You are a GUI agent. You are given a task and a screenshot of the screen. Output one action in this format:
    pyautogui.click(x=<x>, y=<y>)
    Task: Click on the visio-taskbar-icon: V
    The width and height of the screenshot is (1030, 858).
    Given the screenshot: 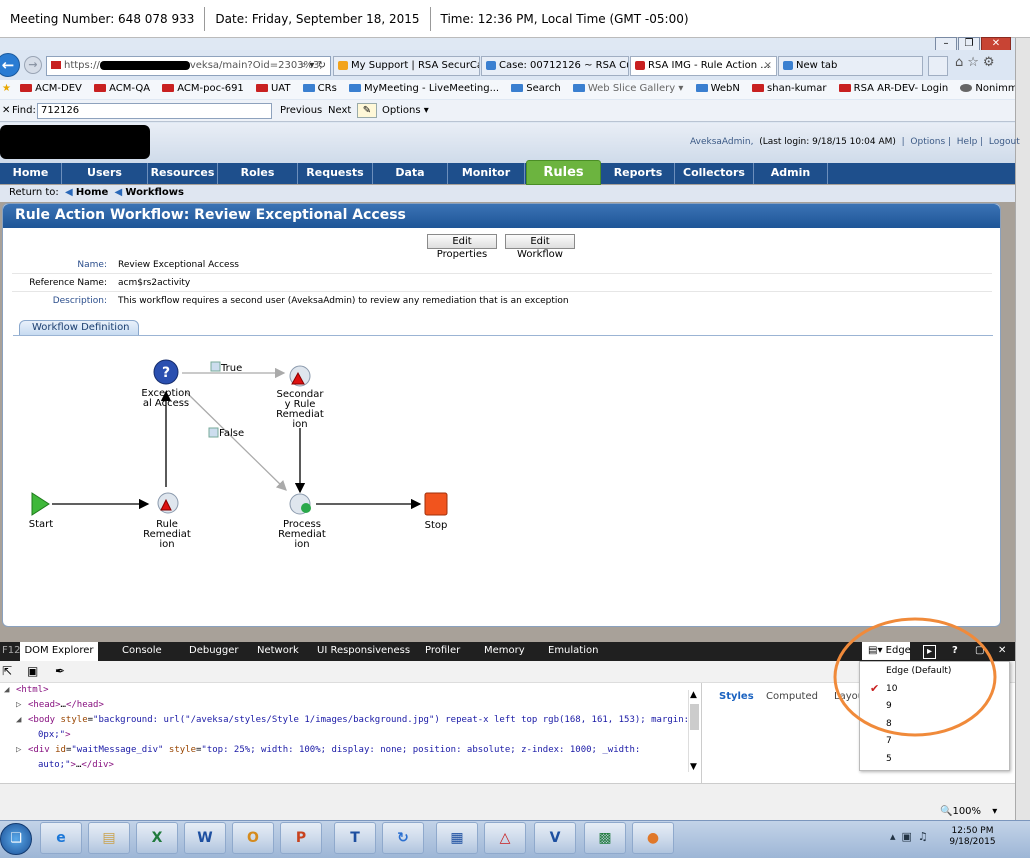 What is the action you would take?
    pyautogui.click(x=555, y=838)
    